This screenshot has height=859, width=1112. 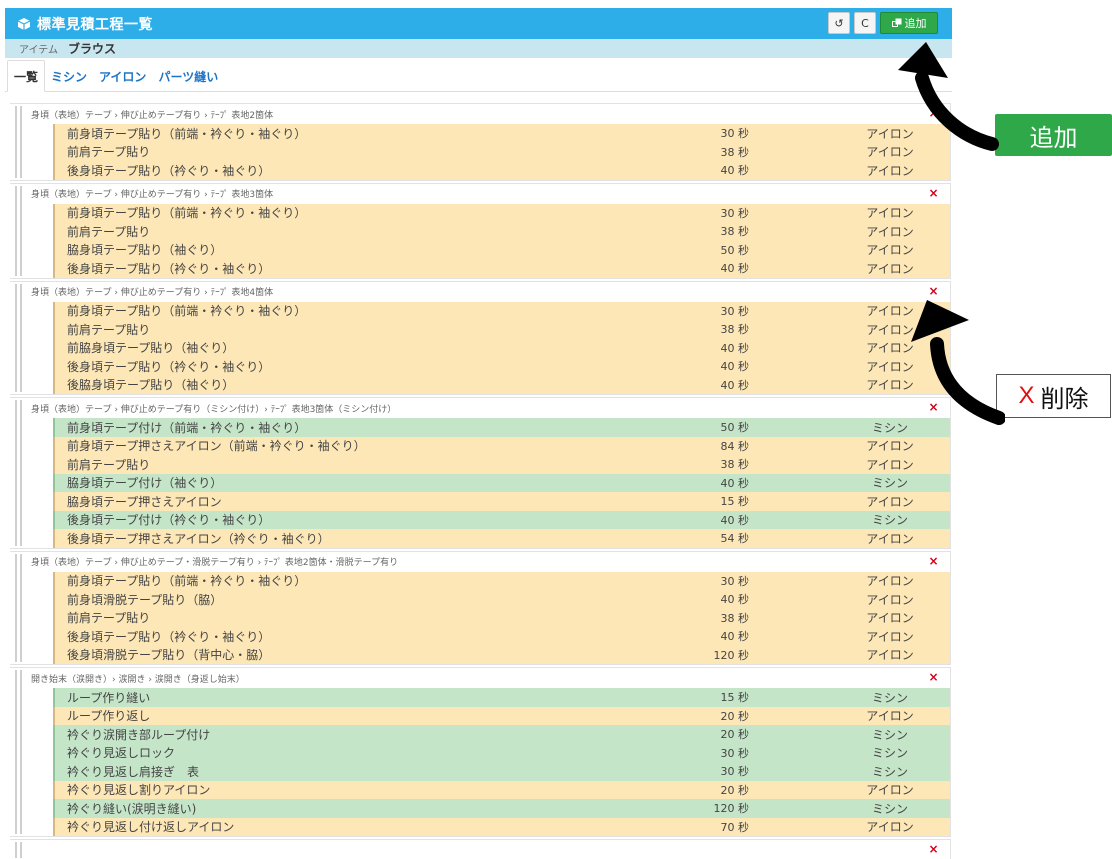 I want to click on process-name: 後脇身頃テープ貼り（袖ぐり）, so click(x=151, y=385).